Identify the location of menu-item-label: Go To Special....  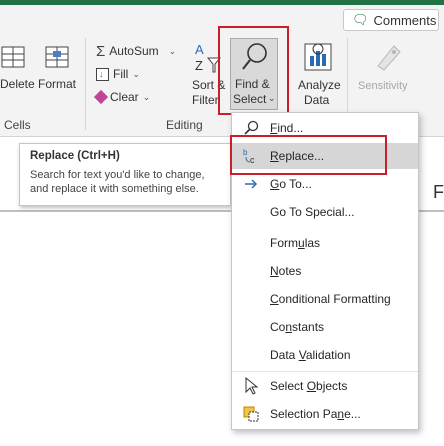
(312, 212).